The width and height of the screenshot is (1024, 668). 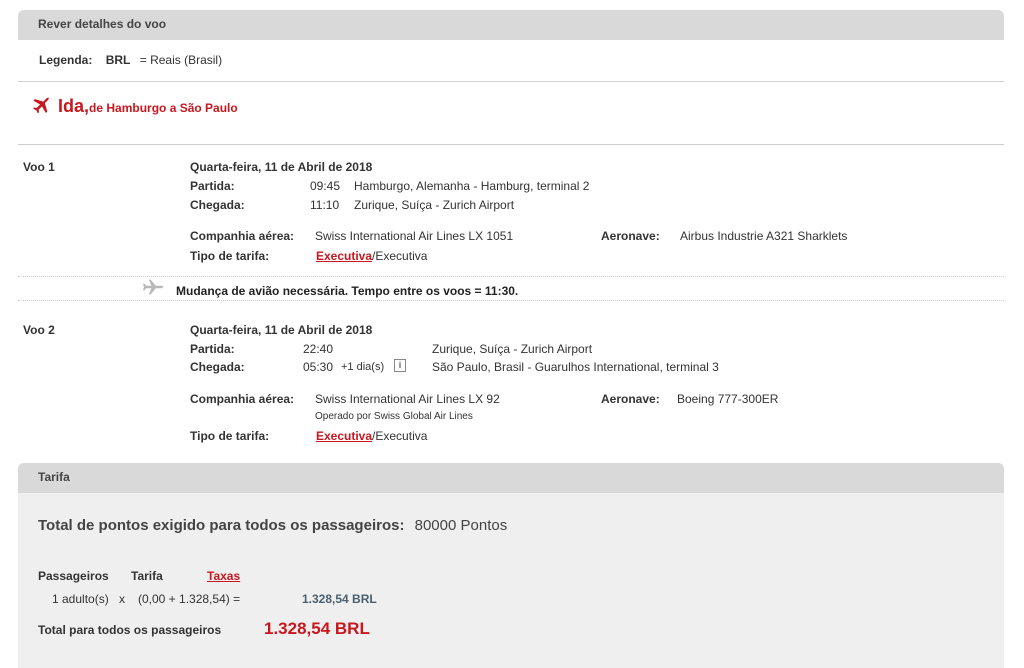 I want to click on flight2-airline-label: Companhia aérea:, so click(x=242, y=399).